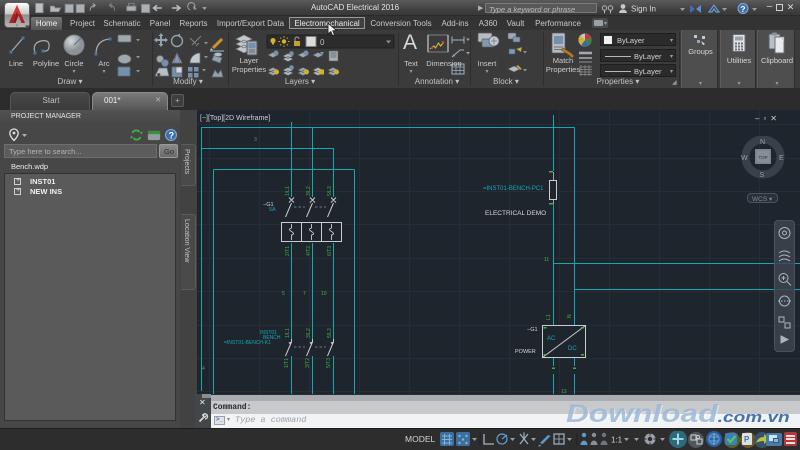 The width and height of the screenshot is (800, 450). I want to click on svg-text: POWER, so click(525, 352).